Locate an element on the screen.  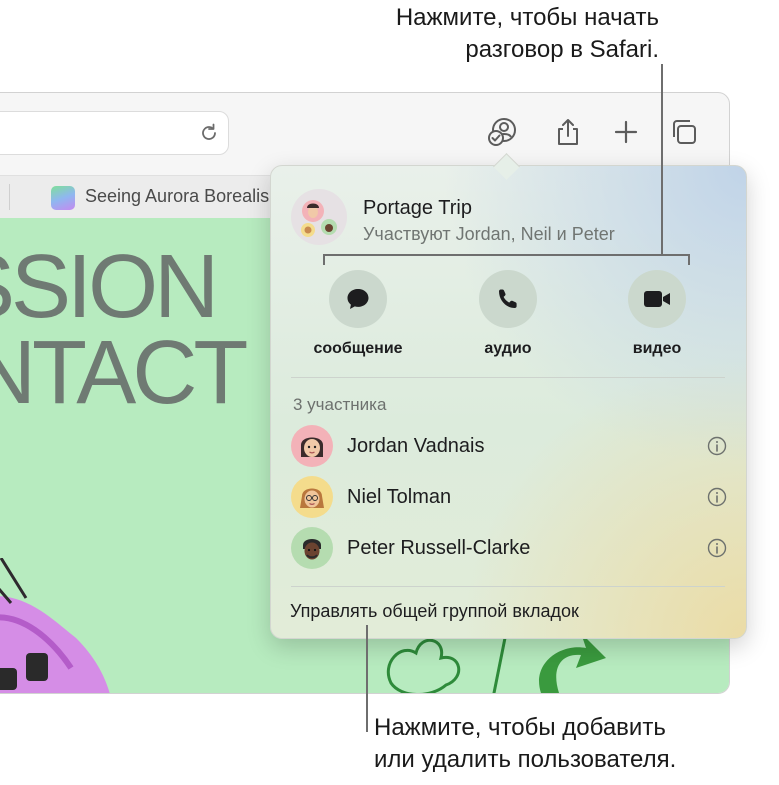
video-action-button: видео is located at coordinates (657, 314).